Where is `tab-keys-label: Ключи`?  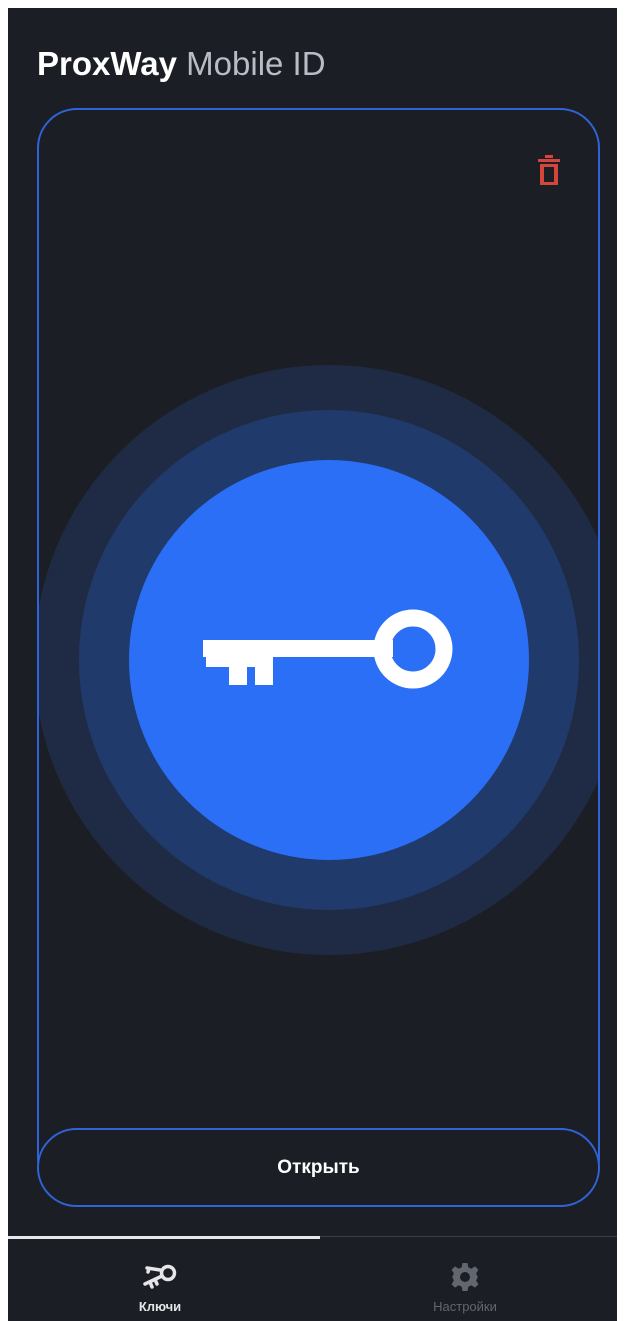 tab-keys-label: Ключи is located at coordinates (160, 1306).